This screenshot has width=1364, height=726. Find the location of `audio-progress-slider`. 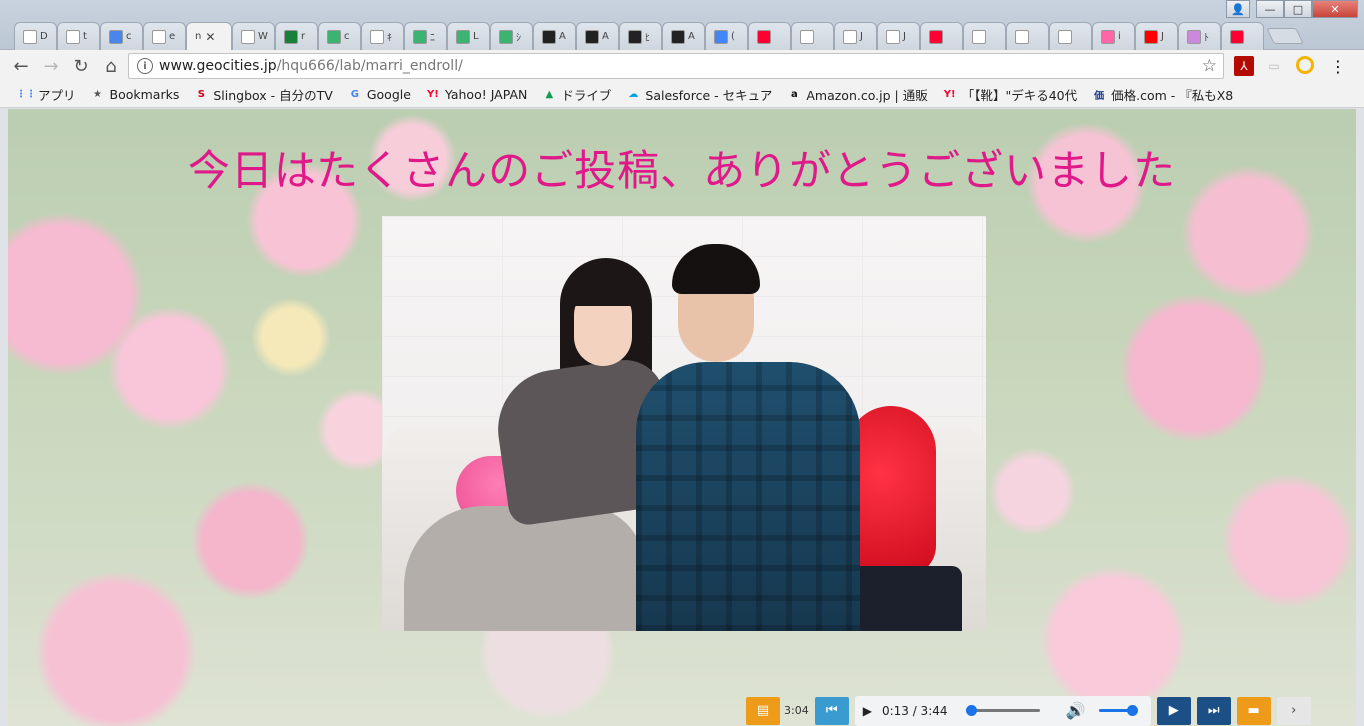

audio-progress-slider is located at coordinates (1002, 710).